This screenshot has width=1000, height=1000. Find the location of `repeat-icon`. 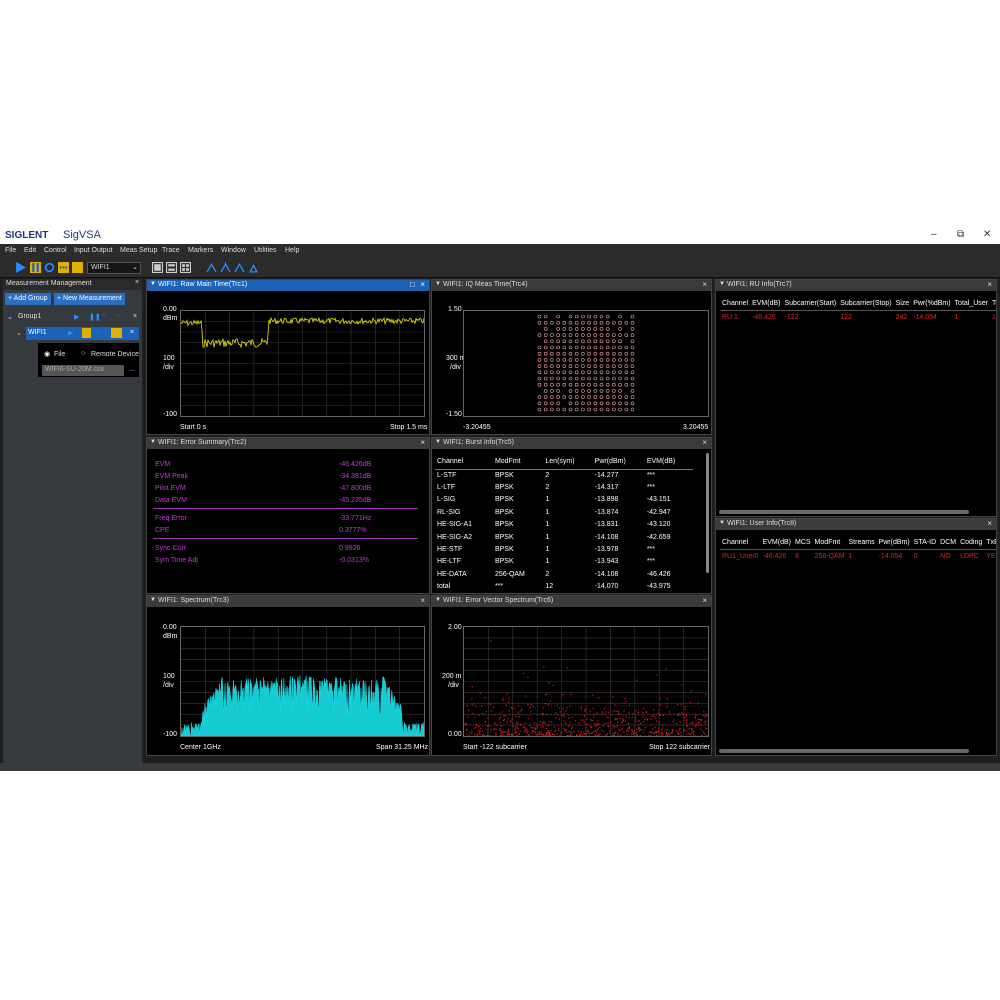

repeat-icon is located at coordinates (49, 267).